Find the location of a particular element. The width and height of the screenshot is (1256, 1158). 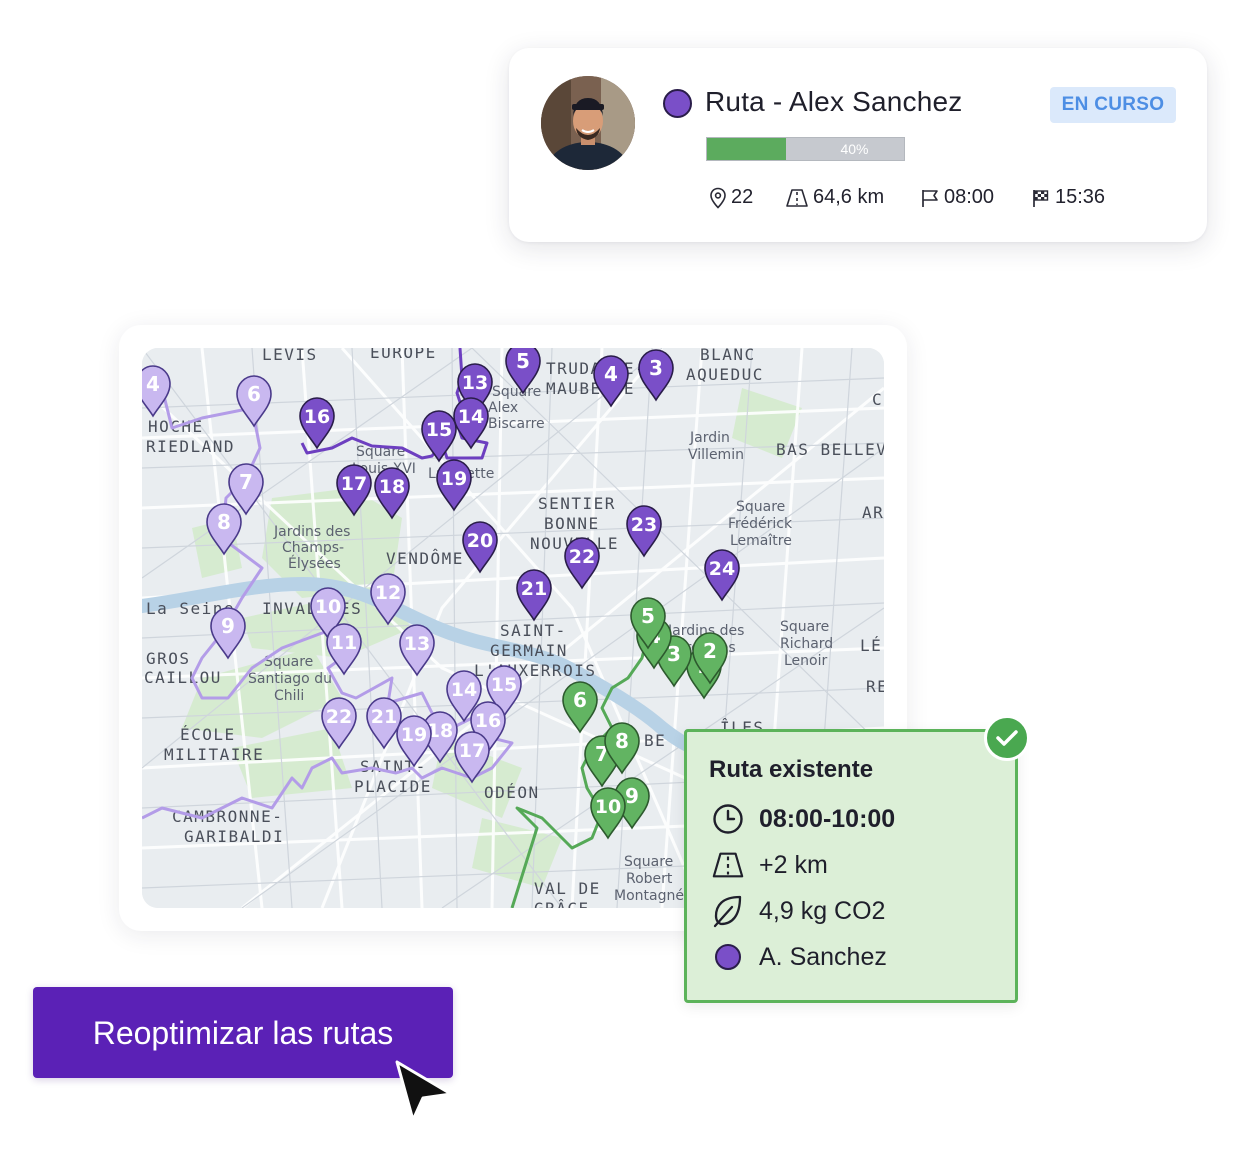

district-label: ÉCOLE is located at coordinates (208, 734).